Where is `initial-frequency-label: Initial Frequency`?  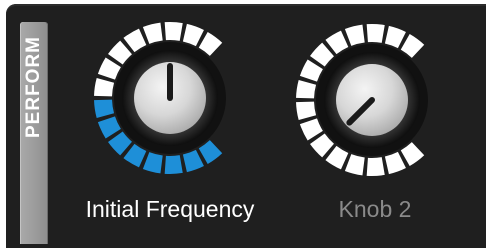
initial-frequency-label: Initial Frequency is located at coordinates (170, 209).